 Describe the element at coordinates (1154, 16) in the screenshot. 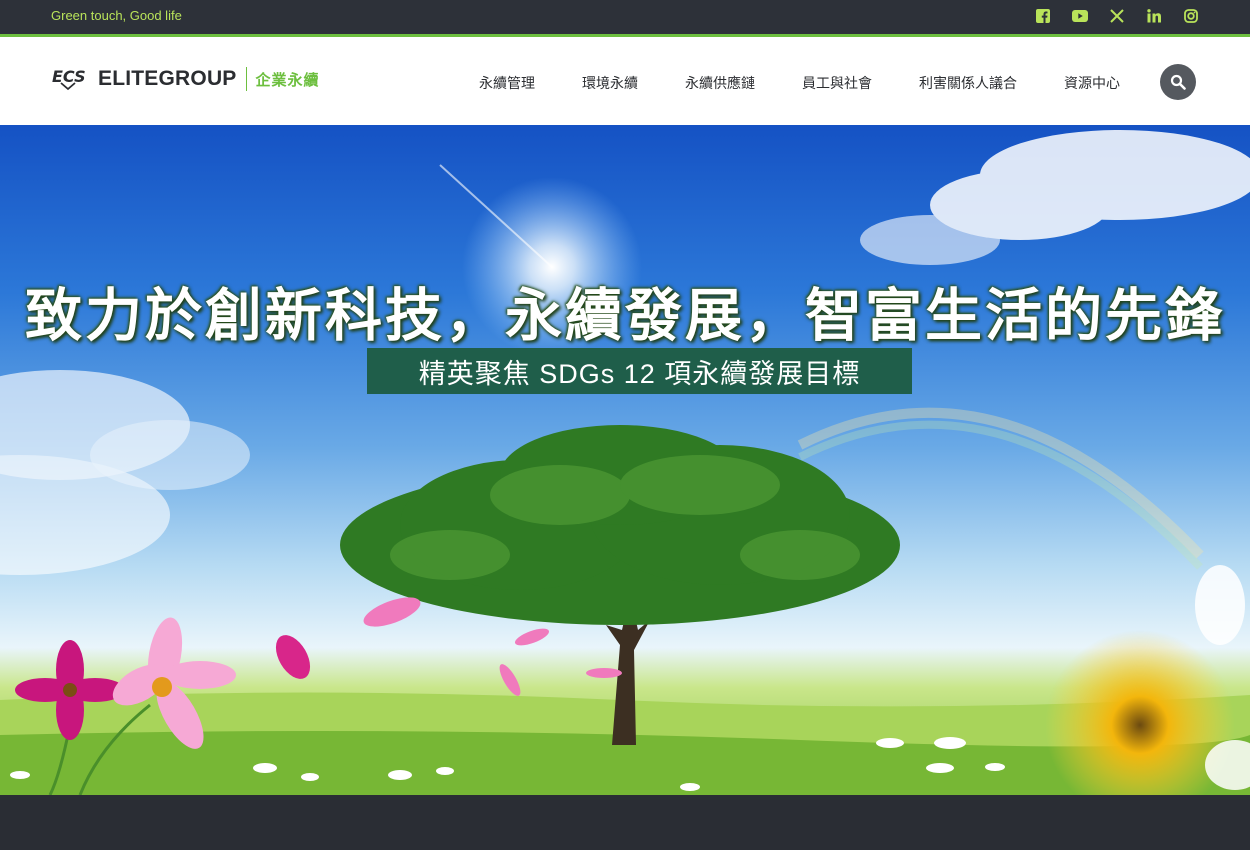

I see `linkedin-icon` at that location.